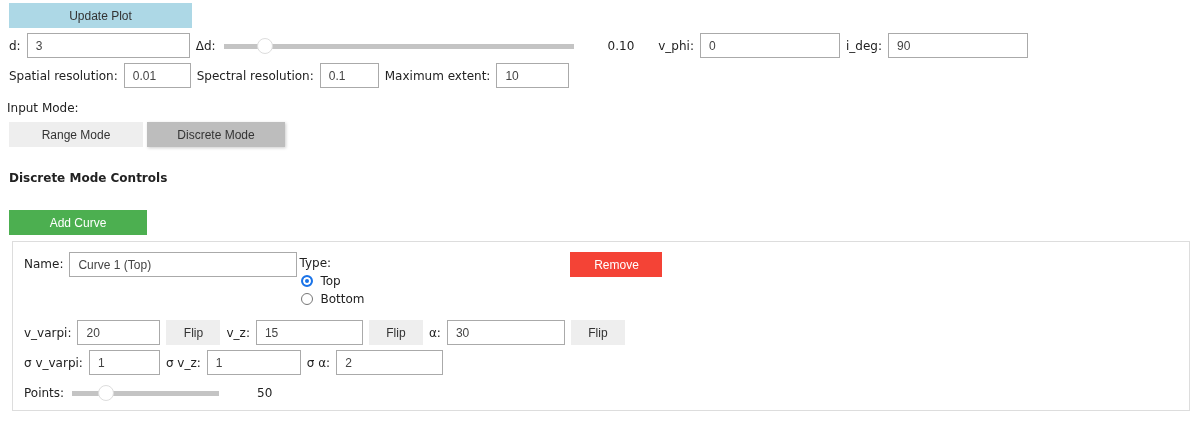  Describe the element at coordinates (309, 332) in the screenshot. I see `input-field: 15` at that location.